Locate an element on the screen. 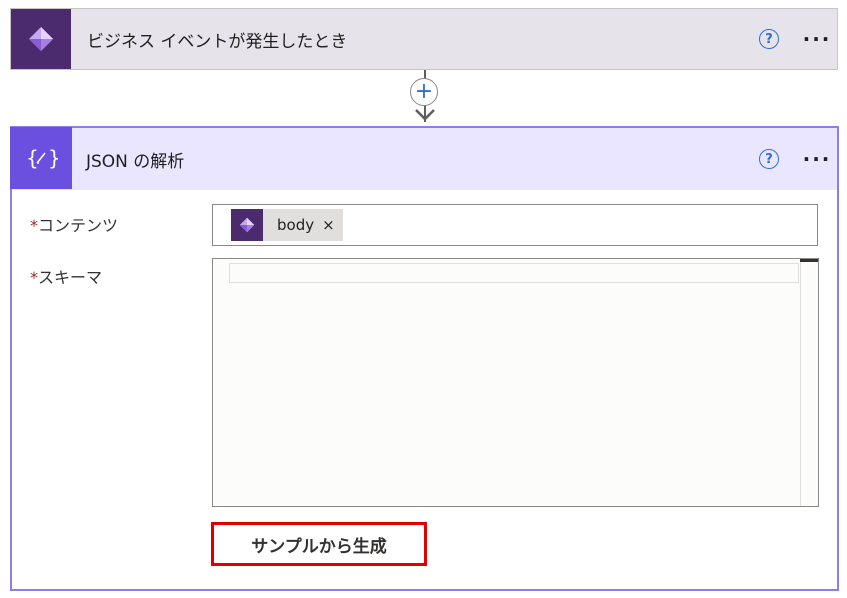  content-field-label: *コンテンツ is located at coordinates (74, 224).